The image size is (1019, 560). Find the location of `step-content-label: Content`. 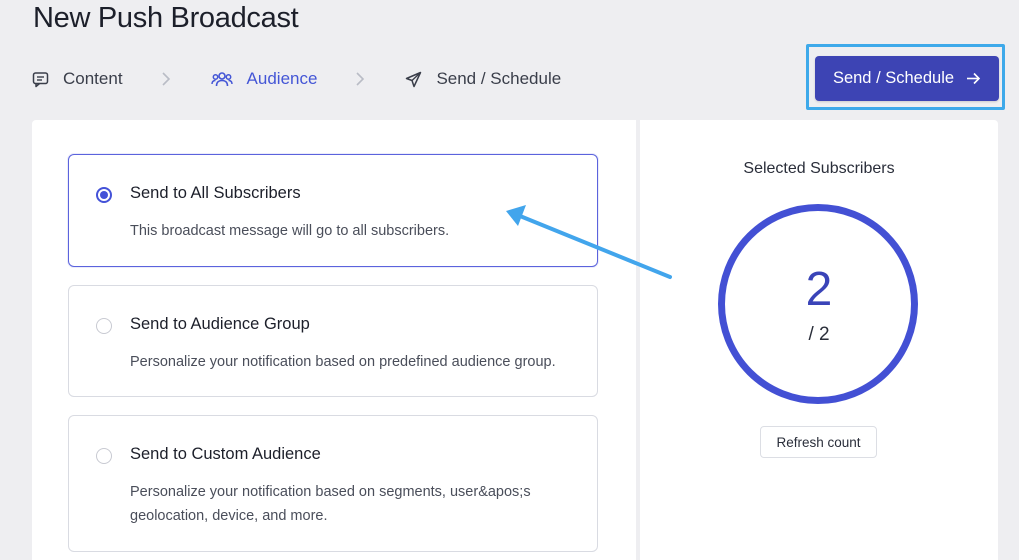

step-content-label: Content is located at coordinates (93, 78).